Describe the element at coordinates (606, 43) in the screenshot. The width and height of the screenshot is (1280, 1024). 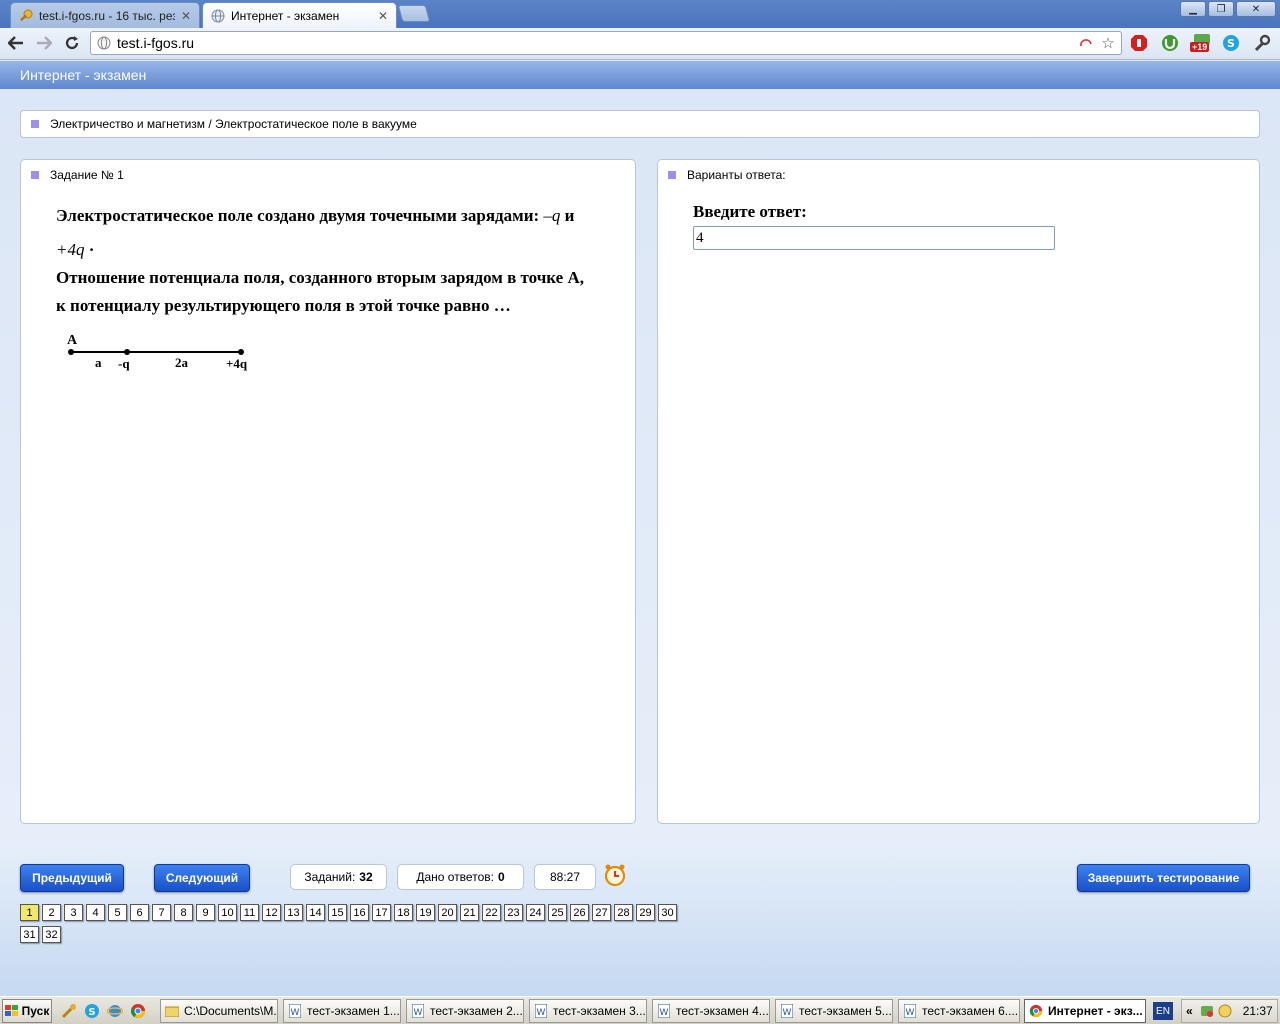
I see `address-bar: test.i-fgos.ru ☆` at that location.